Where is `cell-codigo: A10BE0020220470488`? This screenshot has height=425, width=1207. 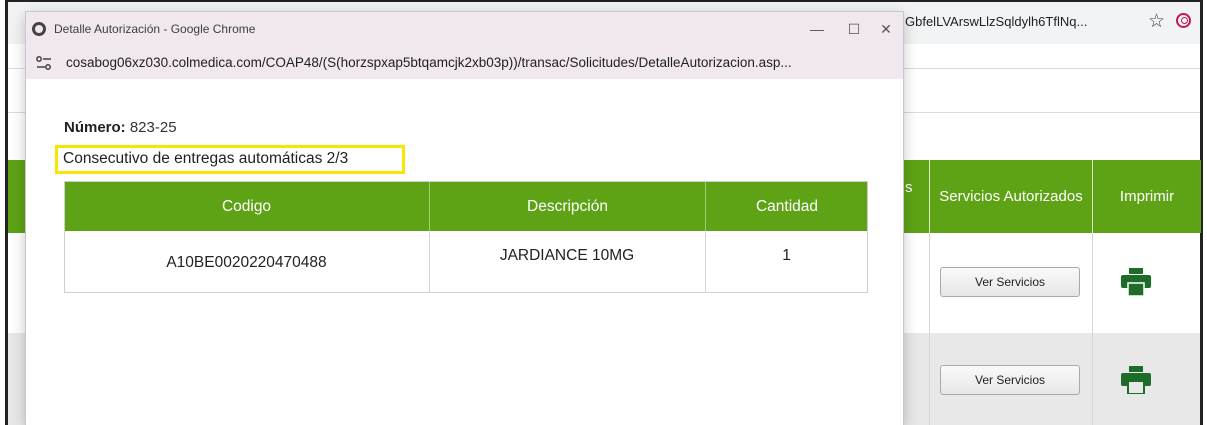
cell-codigo: A10BE0020220470488 is located at coordinates (246, 262).